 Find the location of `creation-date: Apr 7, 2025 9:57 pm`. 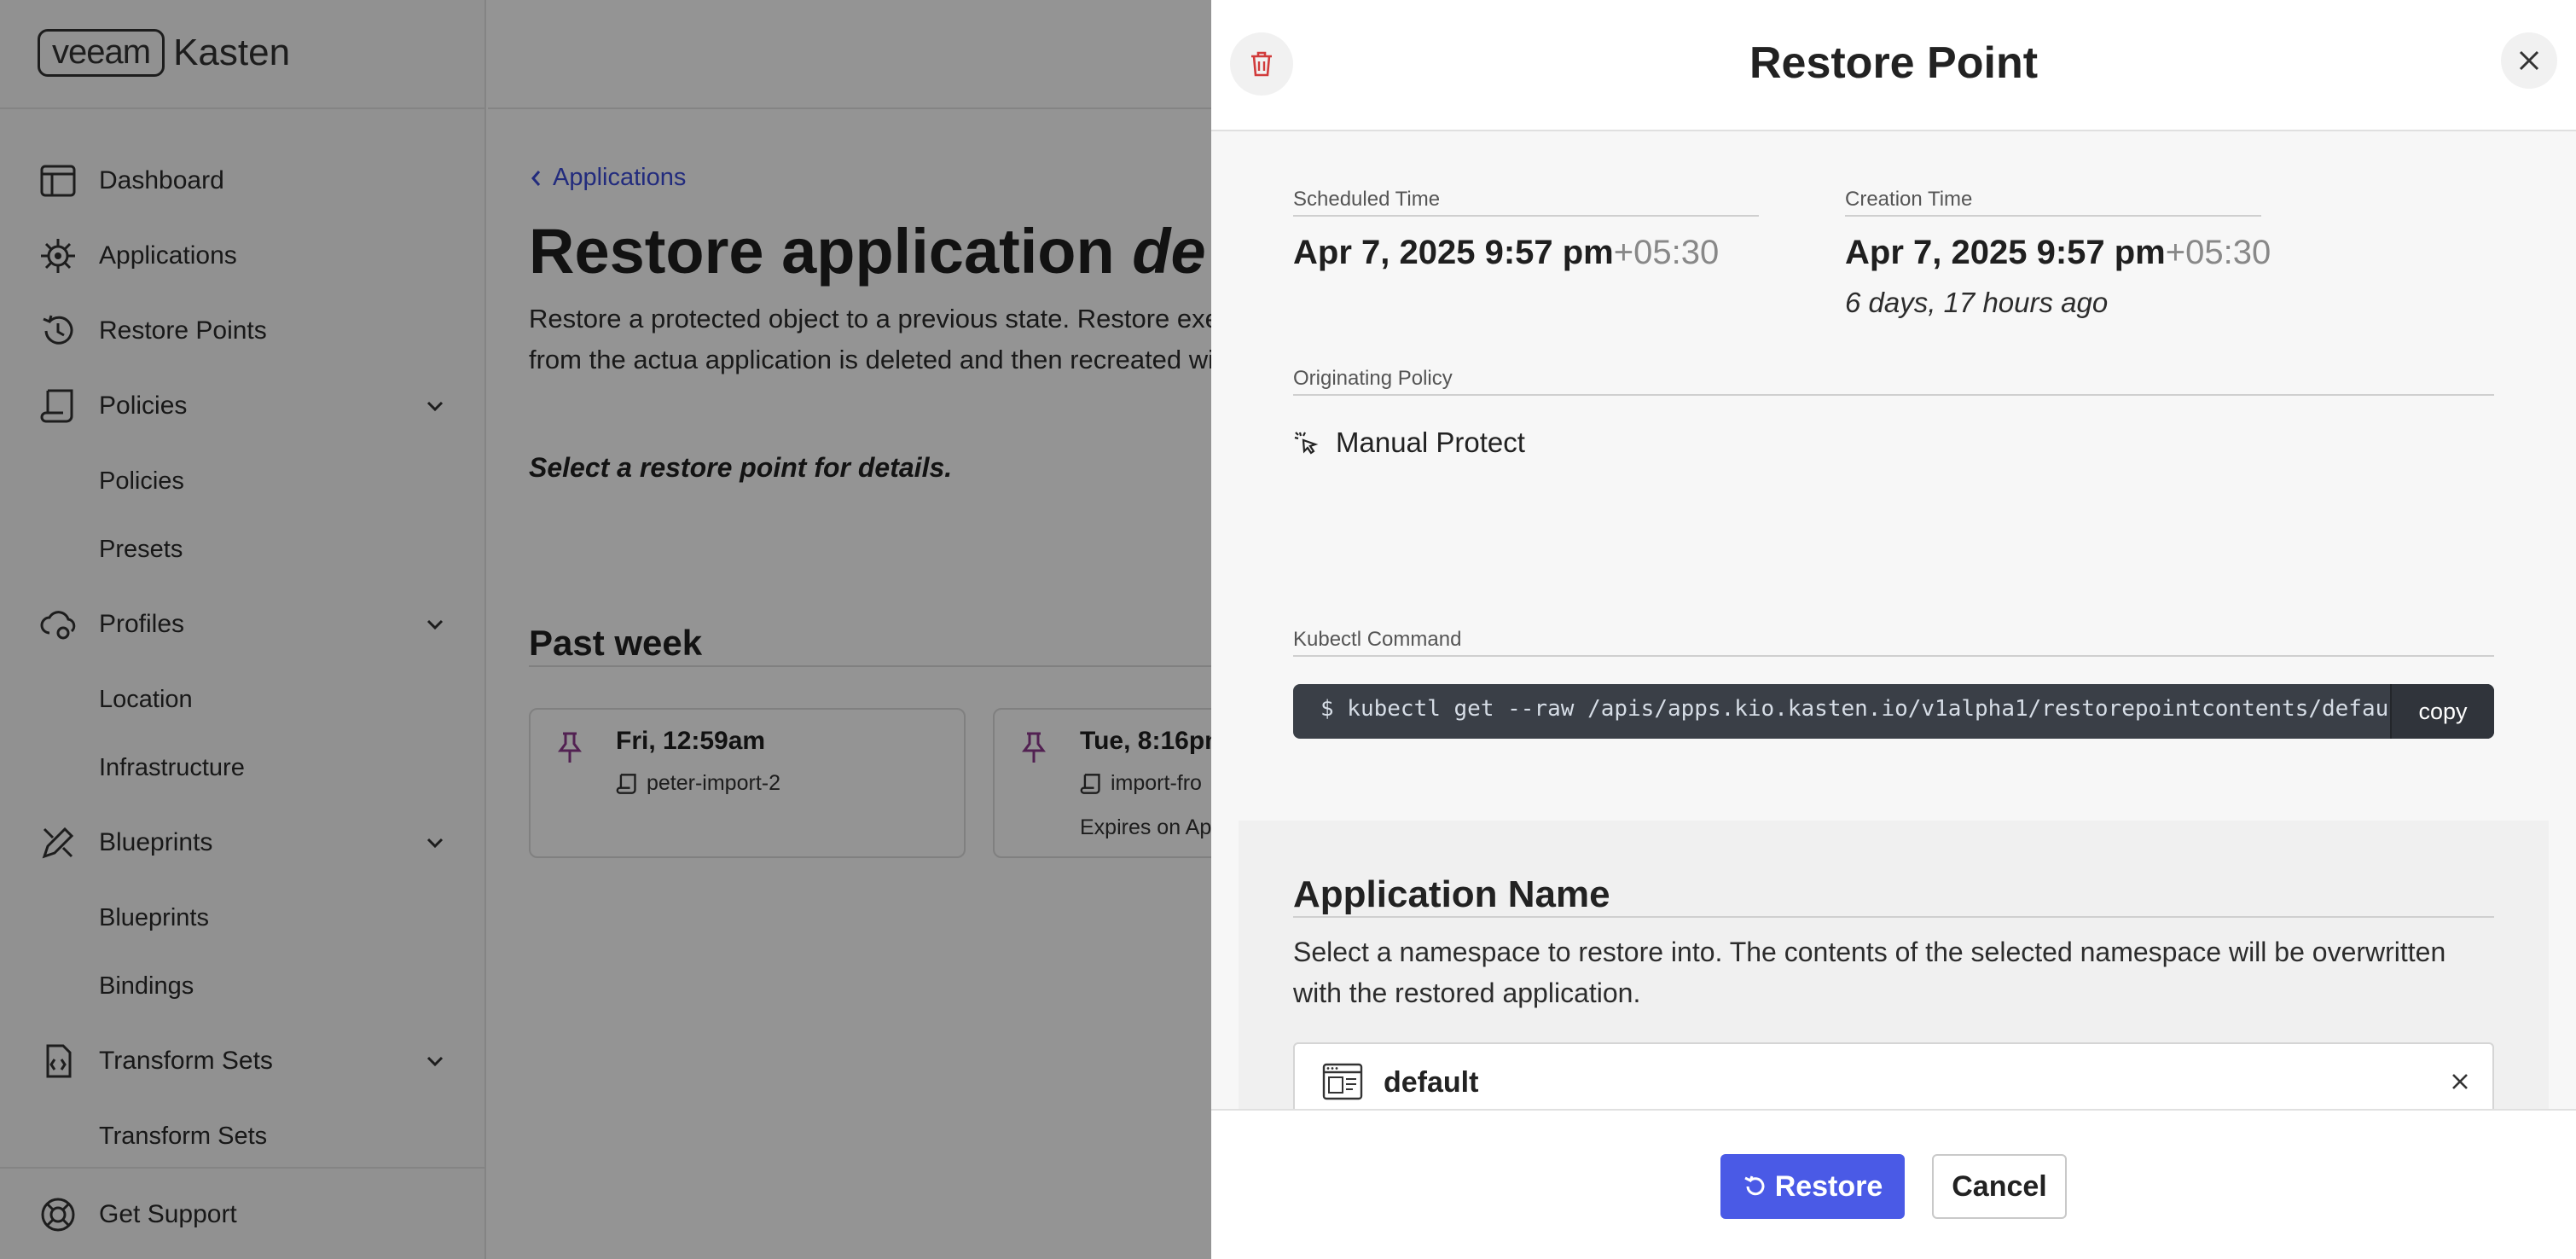

creation-date: Apr 7, 2025 9:57 pm is located at coordinates (2005, 252).